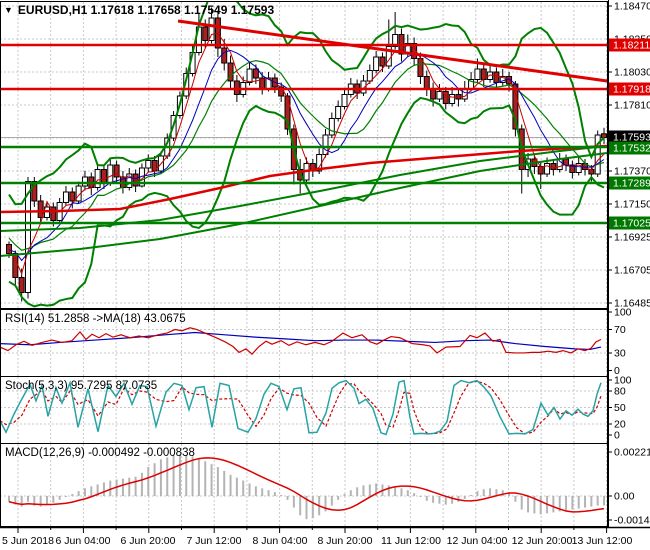 The width and height of the screenshot is (650, 550). I want to click on svg-text: 7 Jun 12:00, so click(214, 541).